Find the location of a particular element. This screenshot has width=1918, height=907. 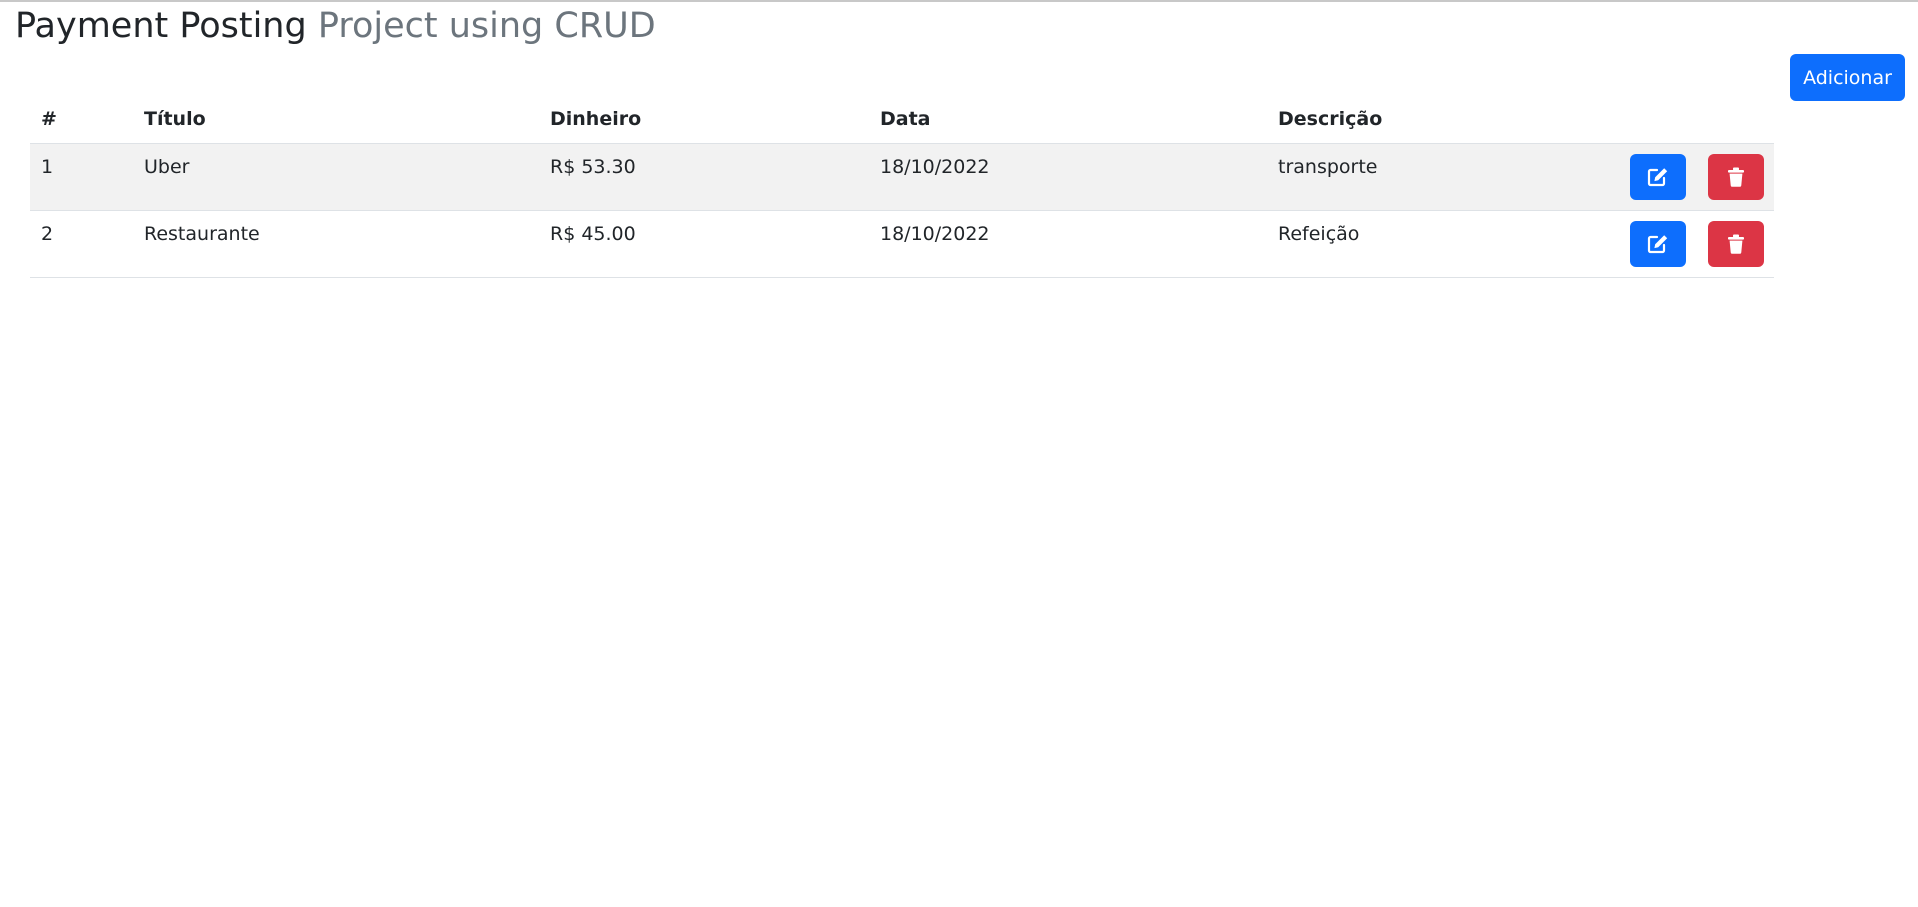

column-header-actions is located at coordinates (1670, 119).